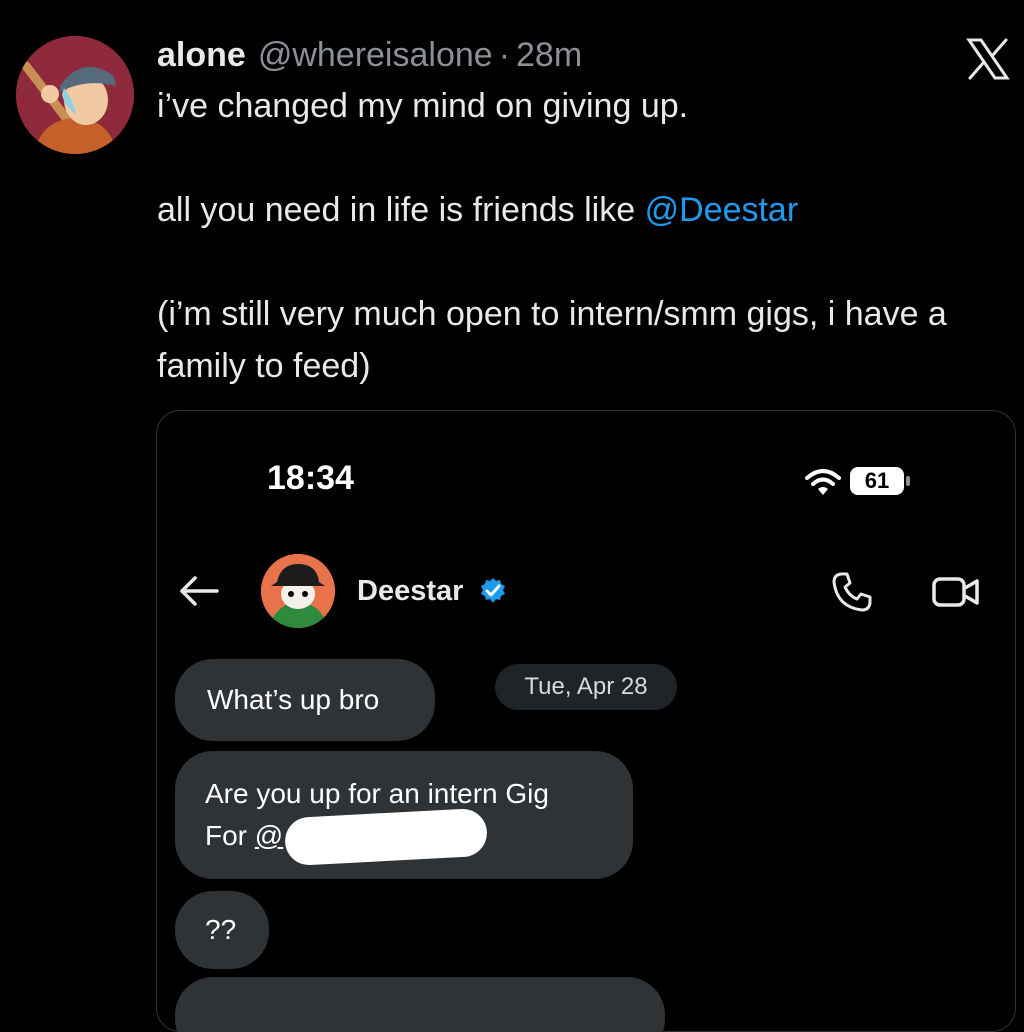 The width and height of the screenshot is (1024, 1032). Describe the element at coordinates (956, 592) in the screenshot. I see `video-call-icon` at that location.